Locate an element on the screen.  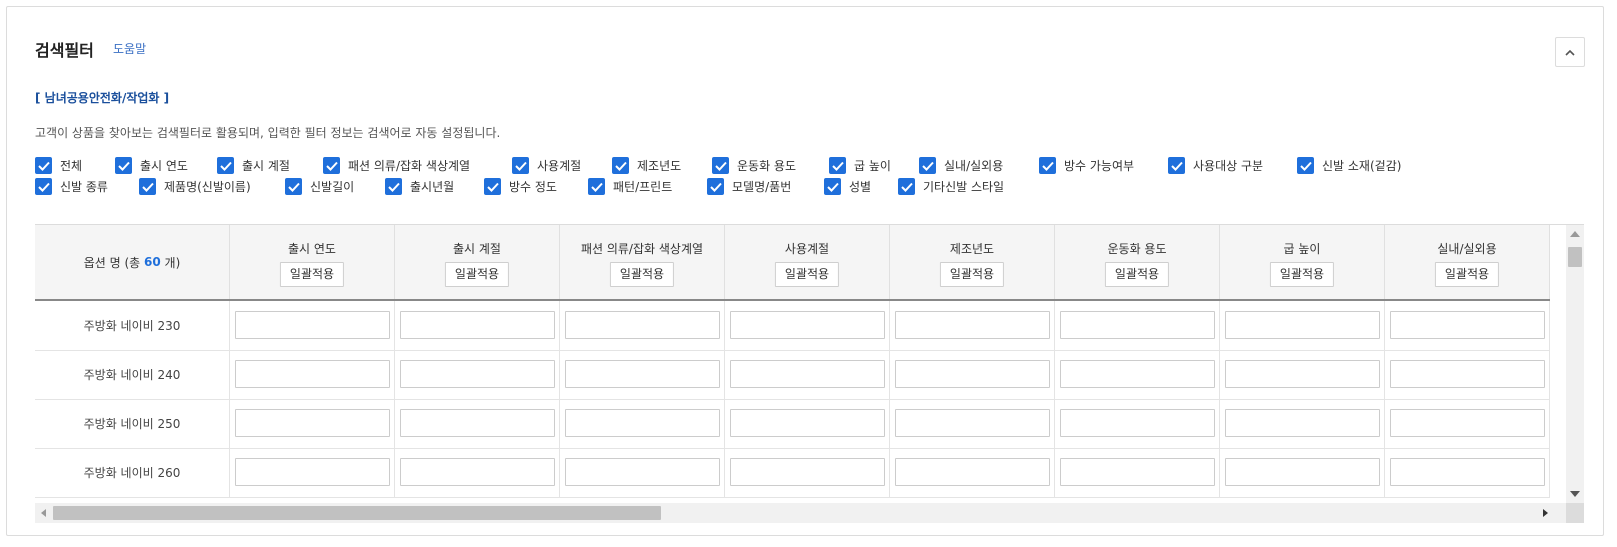
filter-checkbox: 제조년도 is located at coordinates (646, 165).